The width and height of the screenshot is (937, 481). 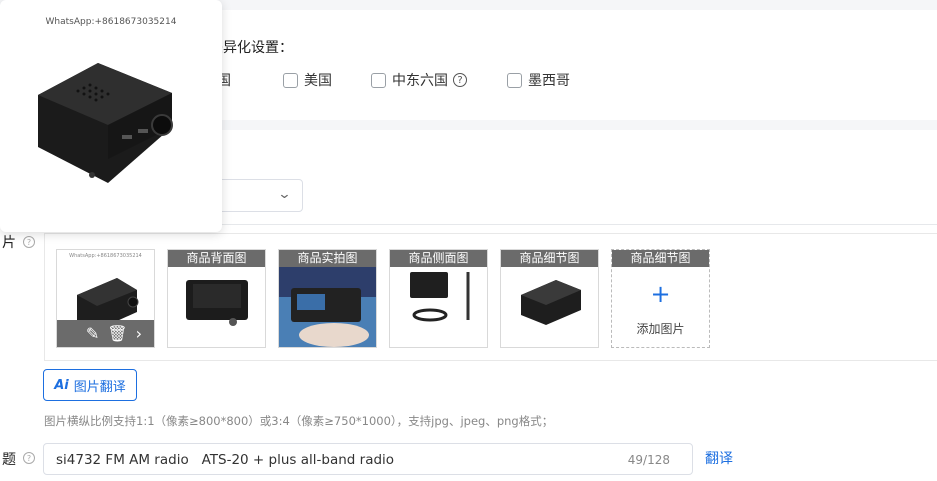 I want to click on country-label-middle-east: 中东六国, so click(x=420, y=81).